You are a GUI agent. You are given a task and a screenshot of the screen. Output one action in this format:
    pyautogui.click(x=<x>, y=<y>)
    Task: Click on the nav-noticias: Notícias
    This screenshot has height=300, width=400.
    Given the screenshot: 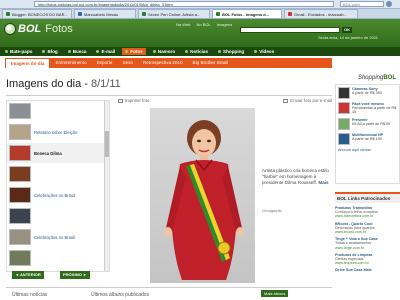 What is the action you would take?
    pyautogui.click(x=196, y=51)
    